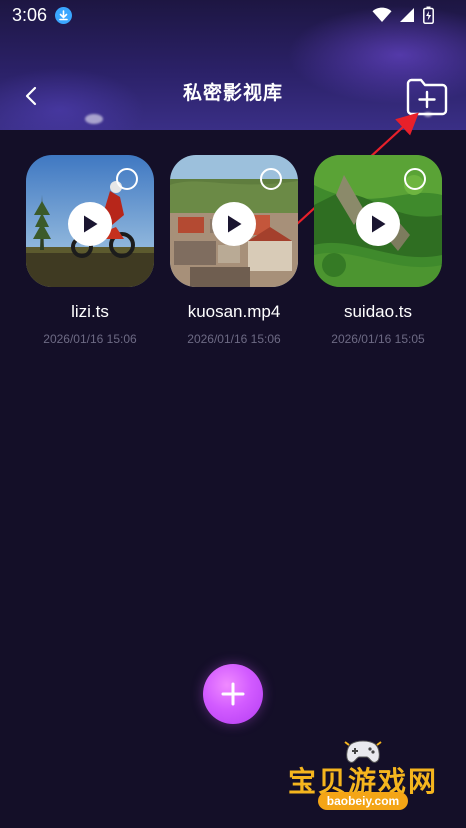  Describe the element at coordinates (378, 311) in the screenshot. I see `video-name: suidao.ts` at that location.